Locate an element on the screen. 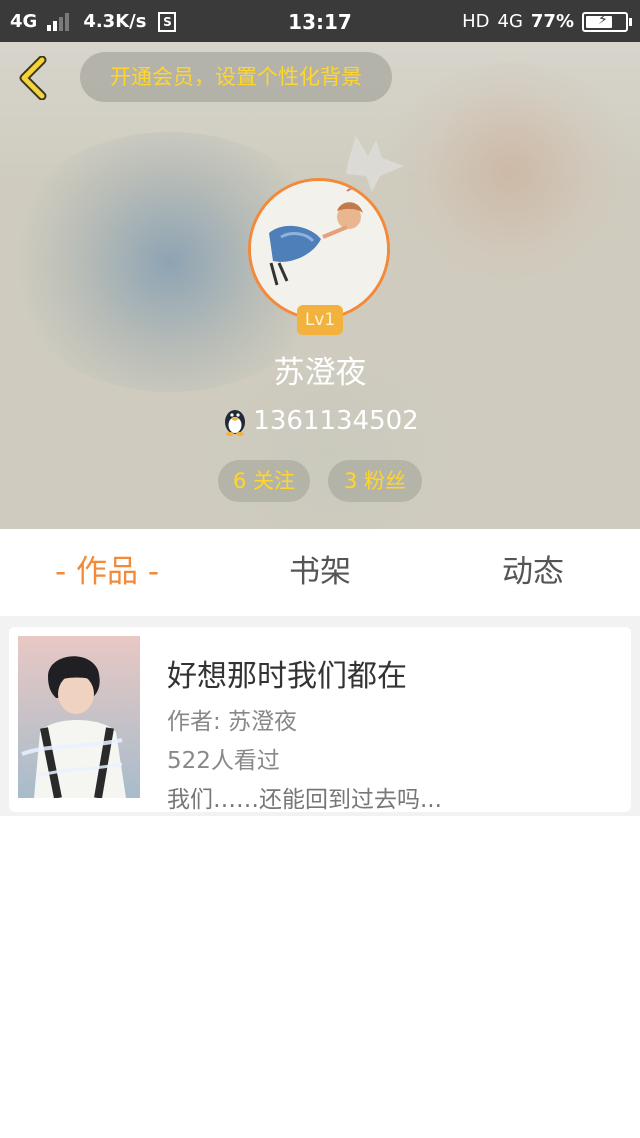 The width and height of the screenshot is (640, 1138). avatar is located at coordinates (319, 249).